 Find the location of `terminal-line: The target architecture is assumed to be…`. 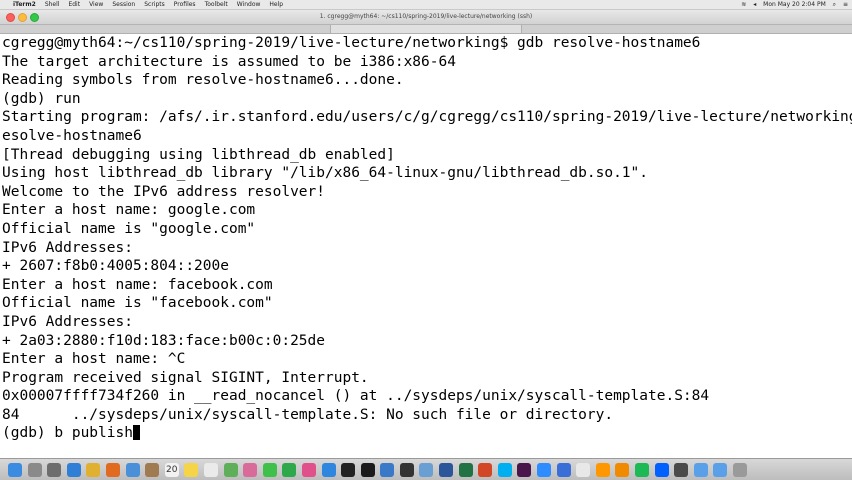

terminal-line: The target architecture is assumed to be… is located at coordinates (229, 61).